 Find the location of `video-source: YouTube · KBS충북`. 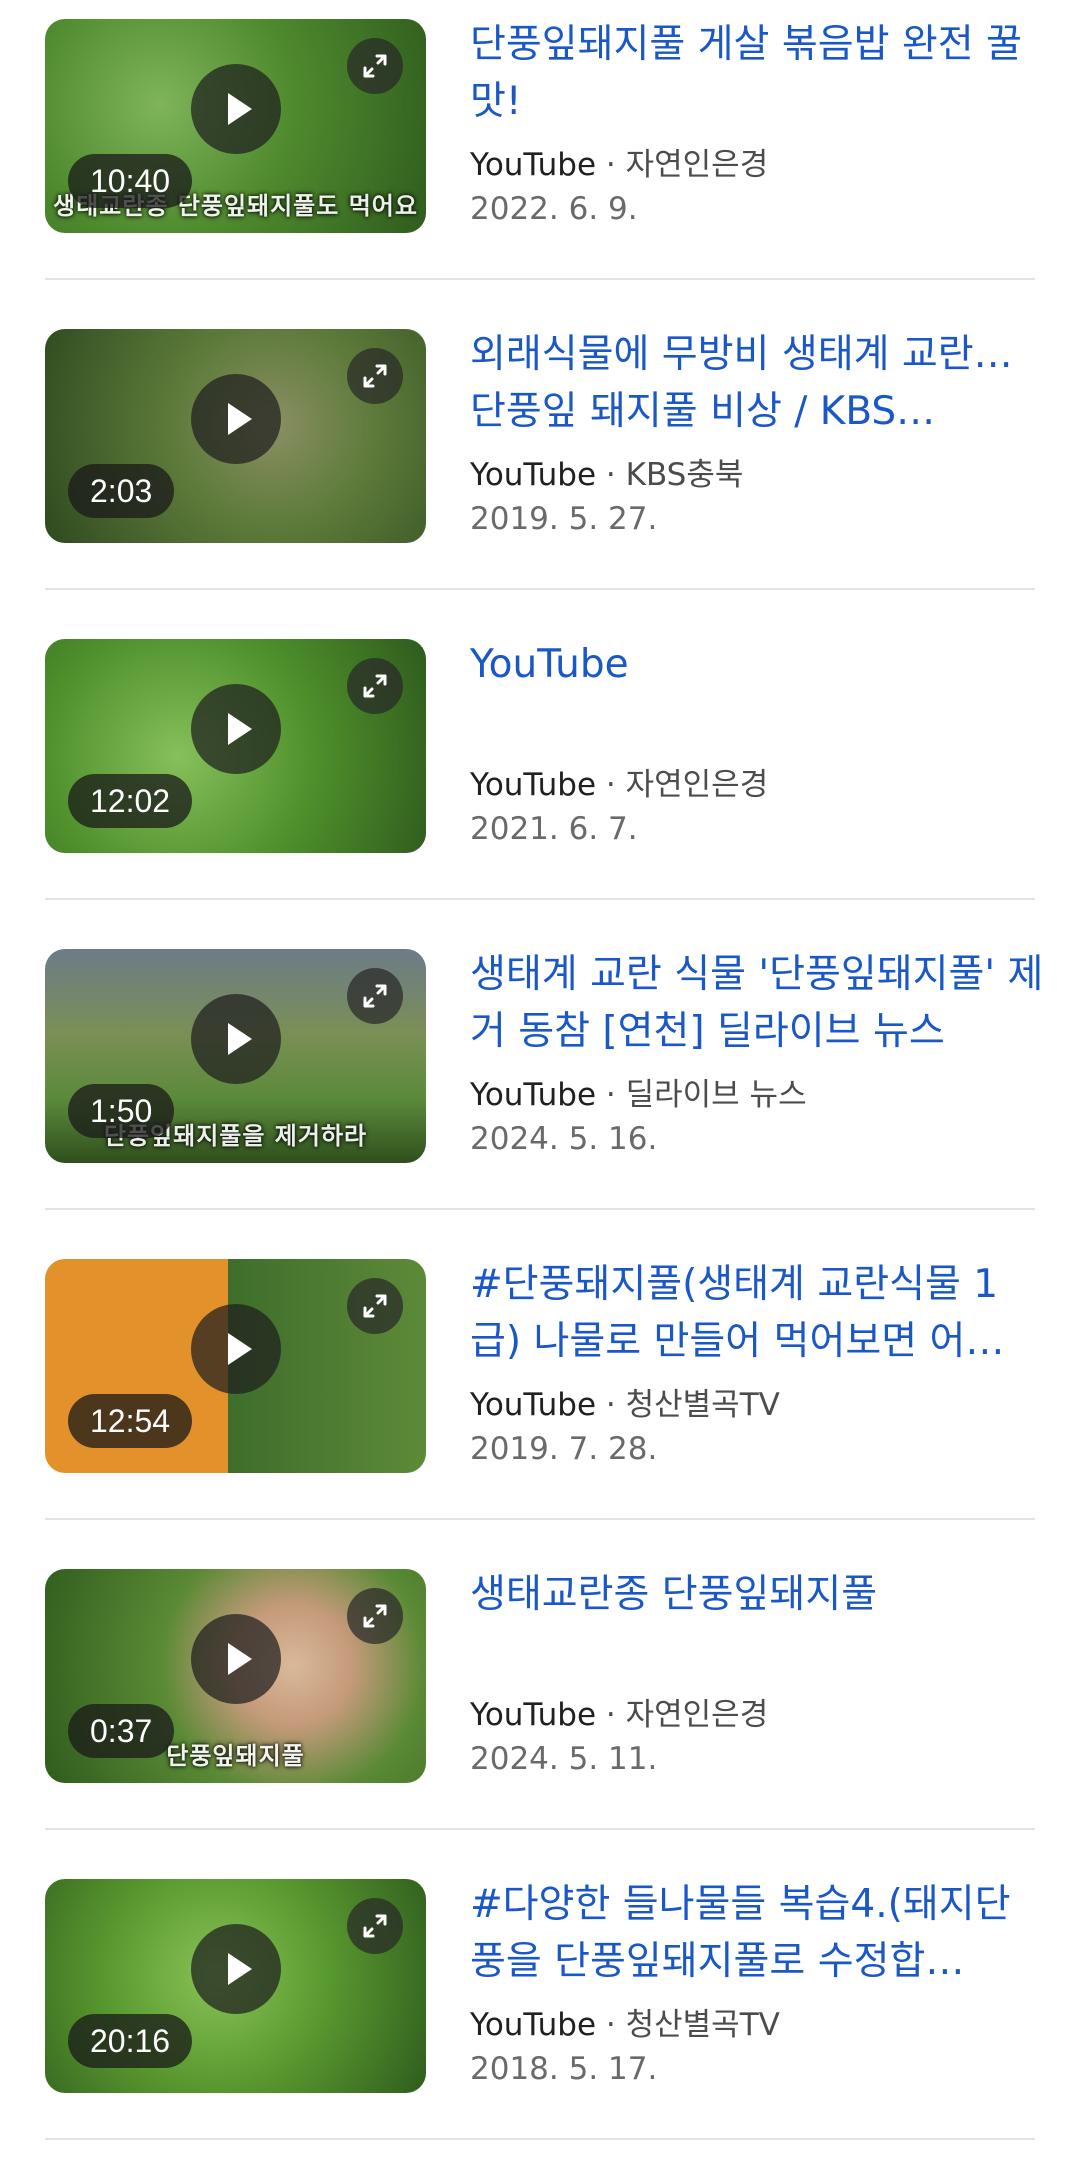

video-source: YouTube · KBS충북 is located at coordinates (606, 475).